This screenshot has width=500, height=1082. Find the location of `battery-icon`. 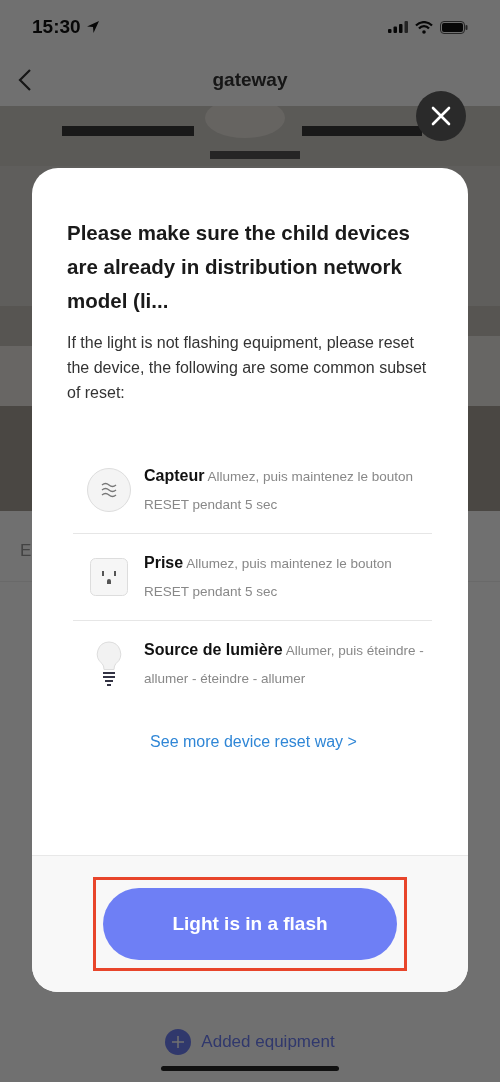

battery-icon is located at coordinates (454, 27).